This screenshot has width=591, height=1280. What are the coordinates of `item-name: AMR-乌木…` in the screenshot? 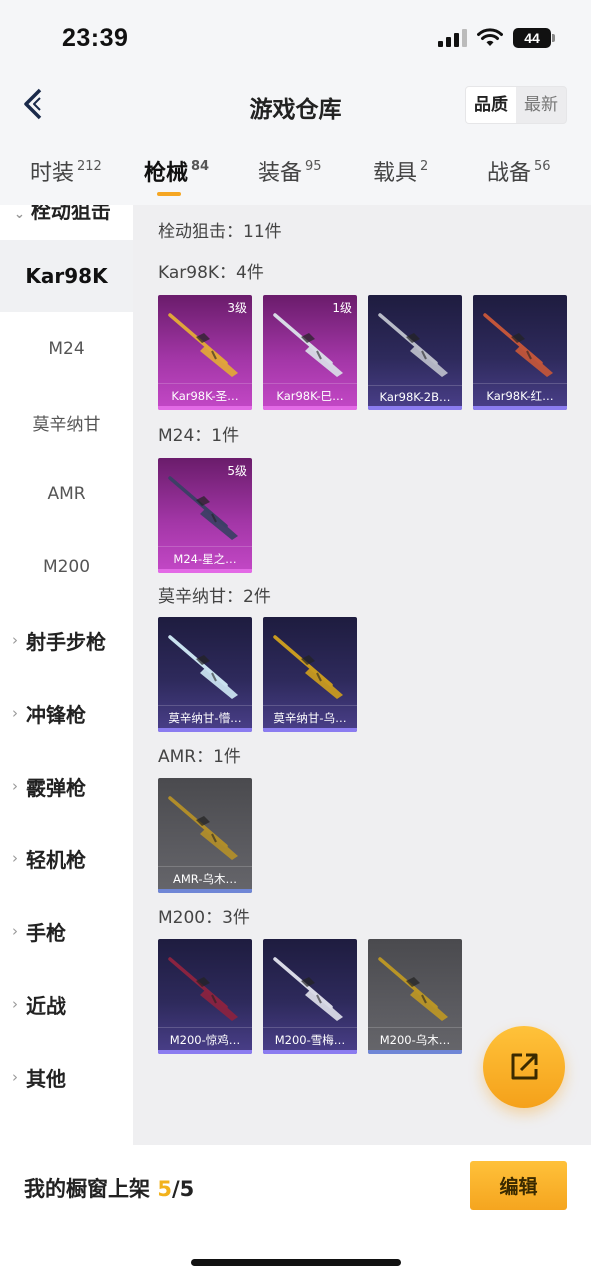 It's located at (205, 876).